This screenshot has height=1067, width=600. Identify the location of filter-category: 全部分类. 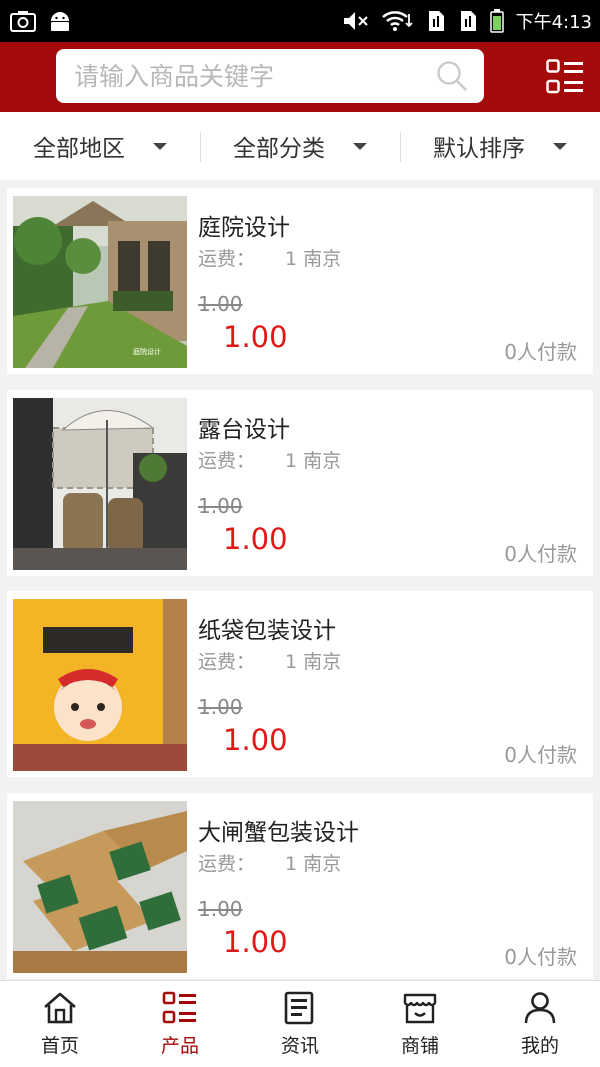
(300, 146).